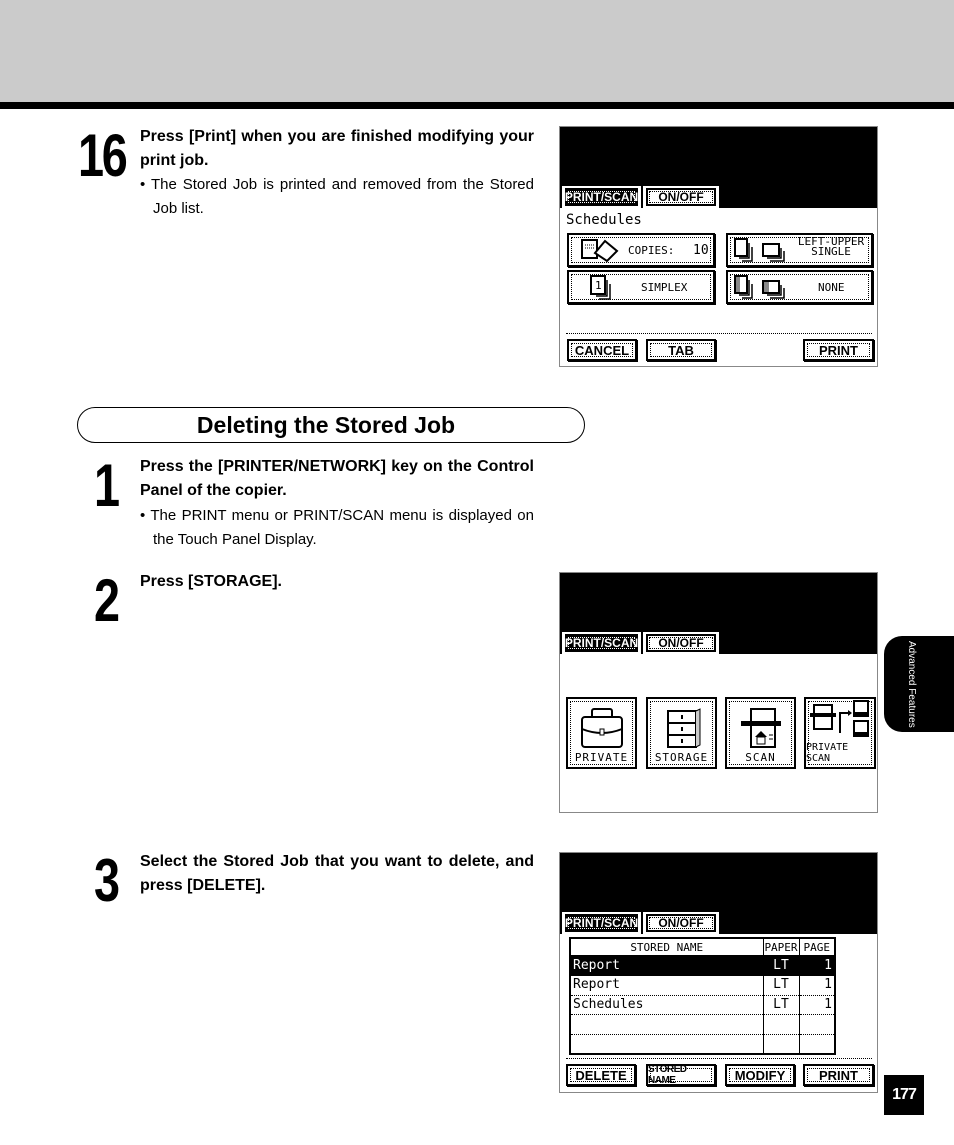  Describe the element at coordinates (781, 947) in the screenshot. I see `column-header-paper: PAPER` at that location.